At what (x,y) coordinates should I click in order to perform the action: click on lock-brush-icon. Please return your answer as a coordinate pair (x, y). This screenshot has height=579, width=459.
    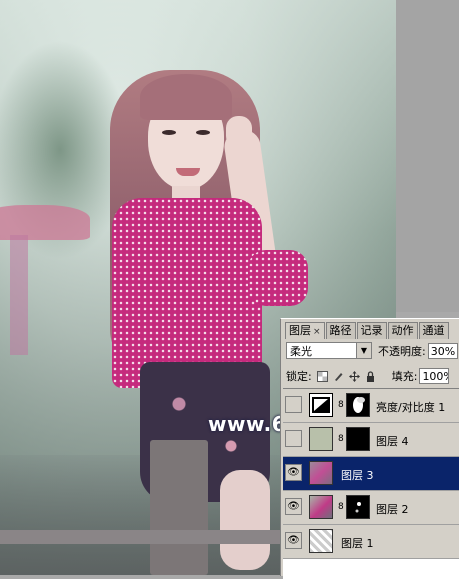
    Looking at the image, I should click on (338, 376).